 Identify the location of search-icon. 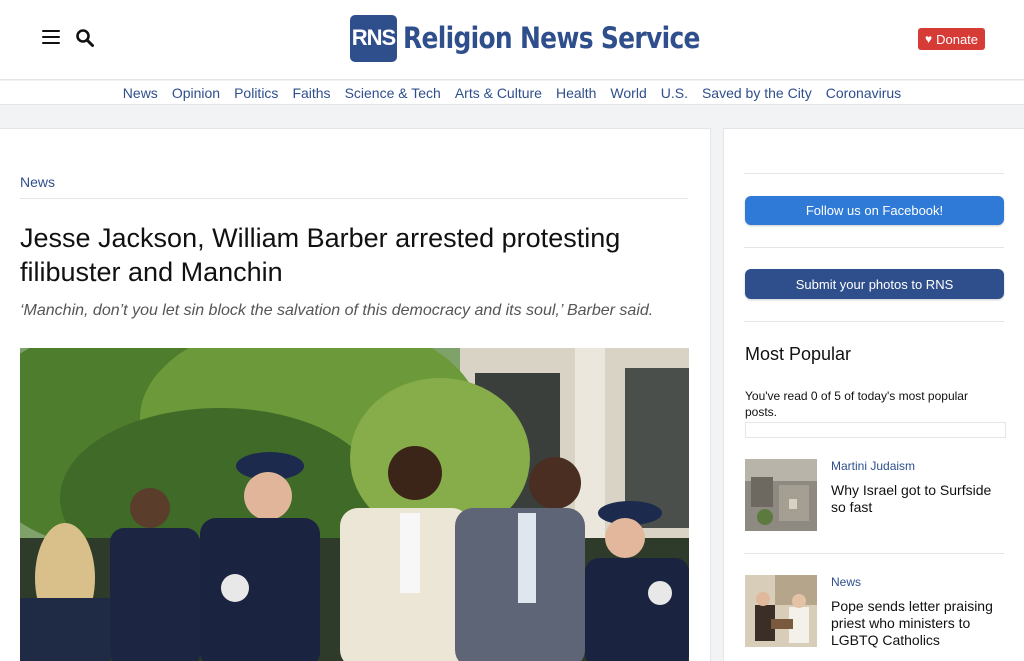
(85, 38).